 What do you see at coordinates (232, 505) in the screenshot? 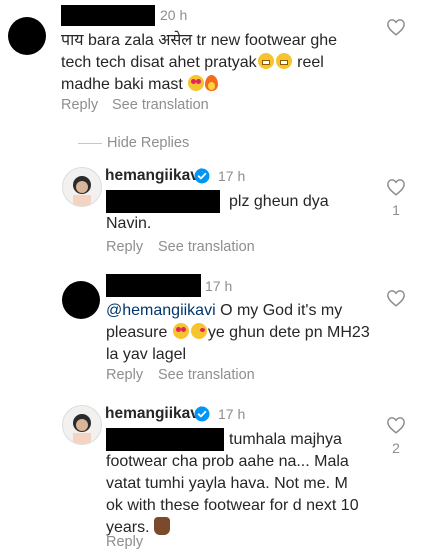
I see `comment-text-line: ok with these footwear for d next 10` at bounding box center [232, 505].